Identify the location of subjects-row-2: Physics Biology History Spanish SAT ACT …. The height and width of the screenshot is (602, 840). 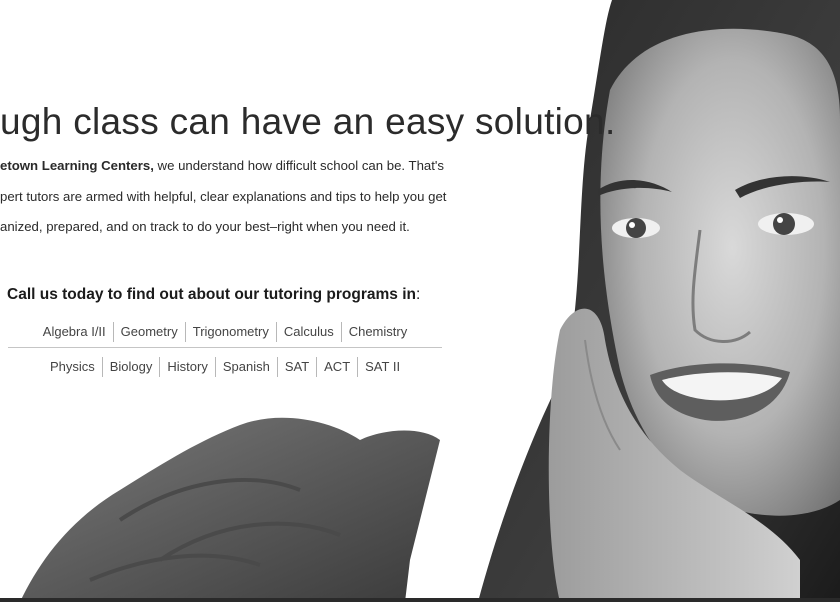
(225, 367).